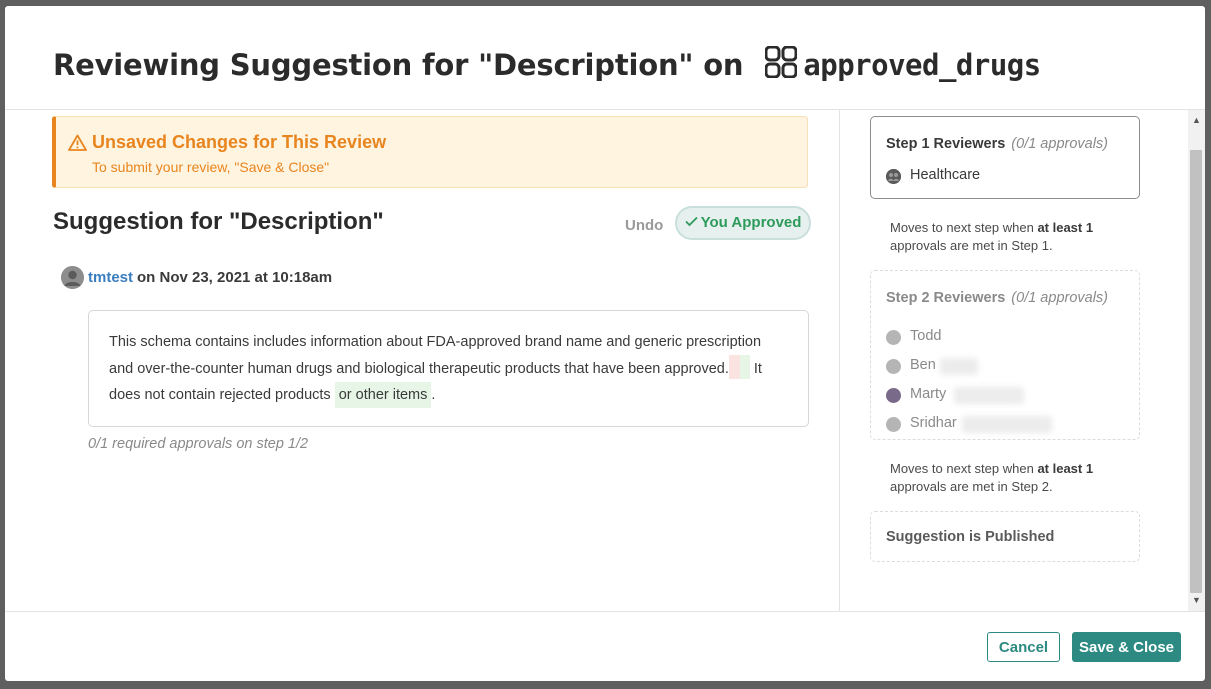  What do you see at coordinates (971, 245) in the screenshot?
I see `step-1-note-suffix: approvals are met in Step 1.` at bounding box center [971, 245].